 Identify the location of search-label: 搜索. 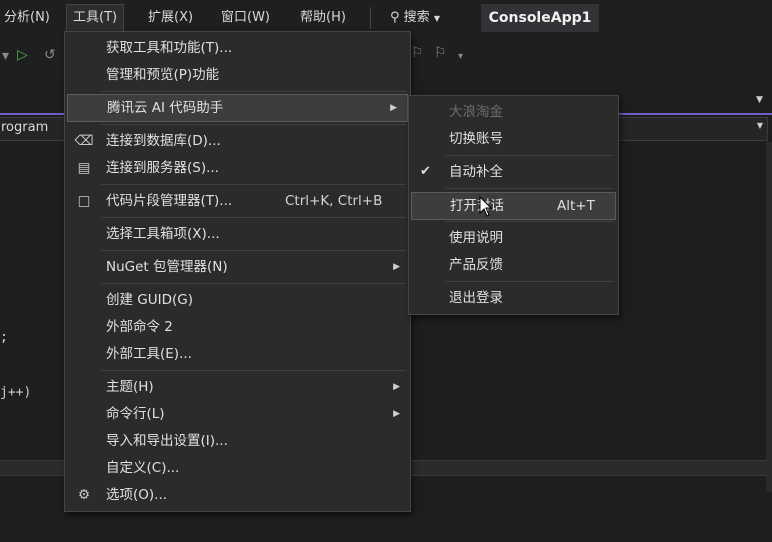
(416, 17).